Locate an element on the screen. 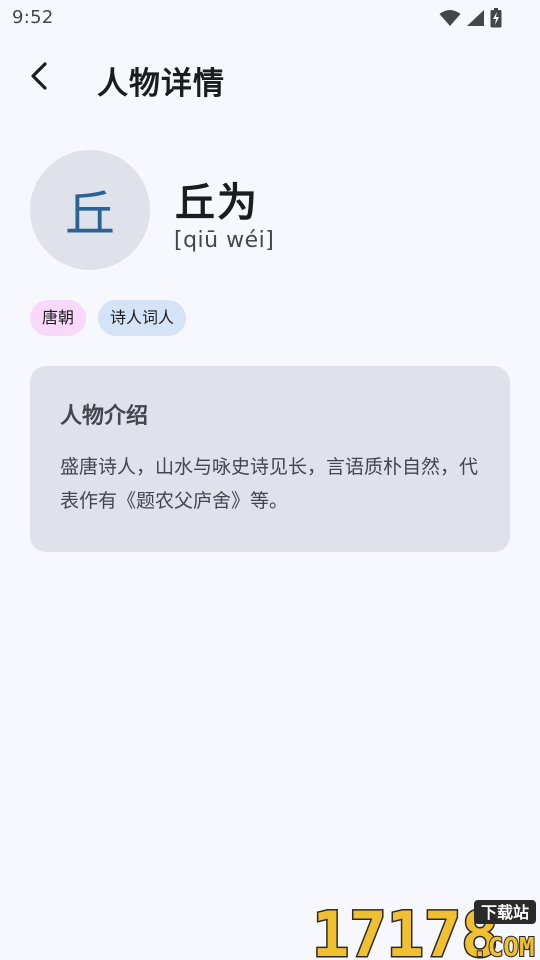 The height and width of the screenshot is (960, 540). cell-signal-icon is located at coordinates (475, 18).